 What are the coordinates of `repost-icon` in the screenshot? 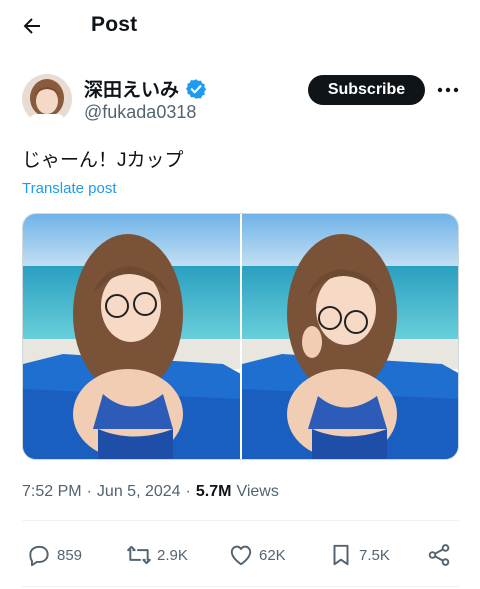 It's located at (139, 555).